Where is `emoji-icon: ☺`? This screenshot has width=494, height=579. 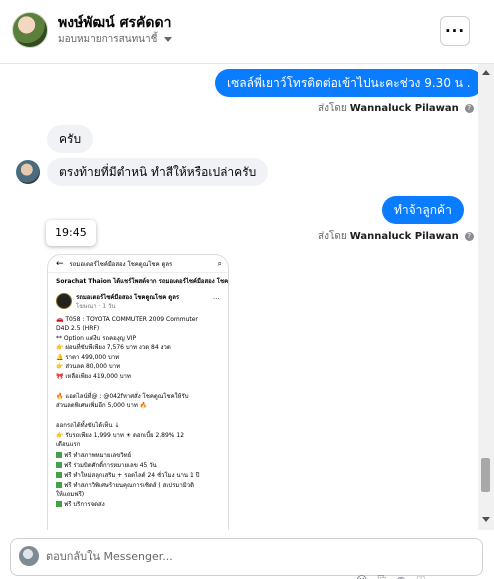 emoji-icon: ☺ is located at coordinates (361, 576).